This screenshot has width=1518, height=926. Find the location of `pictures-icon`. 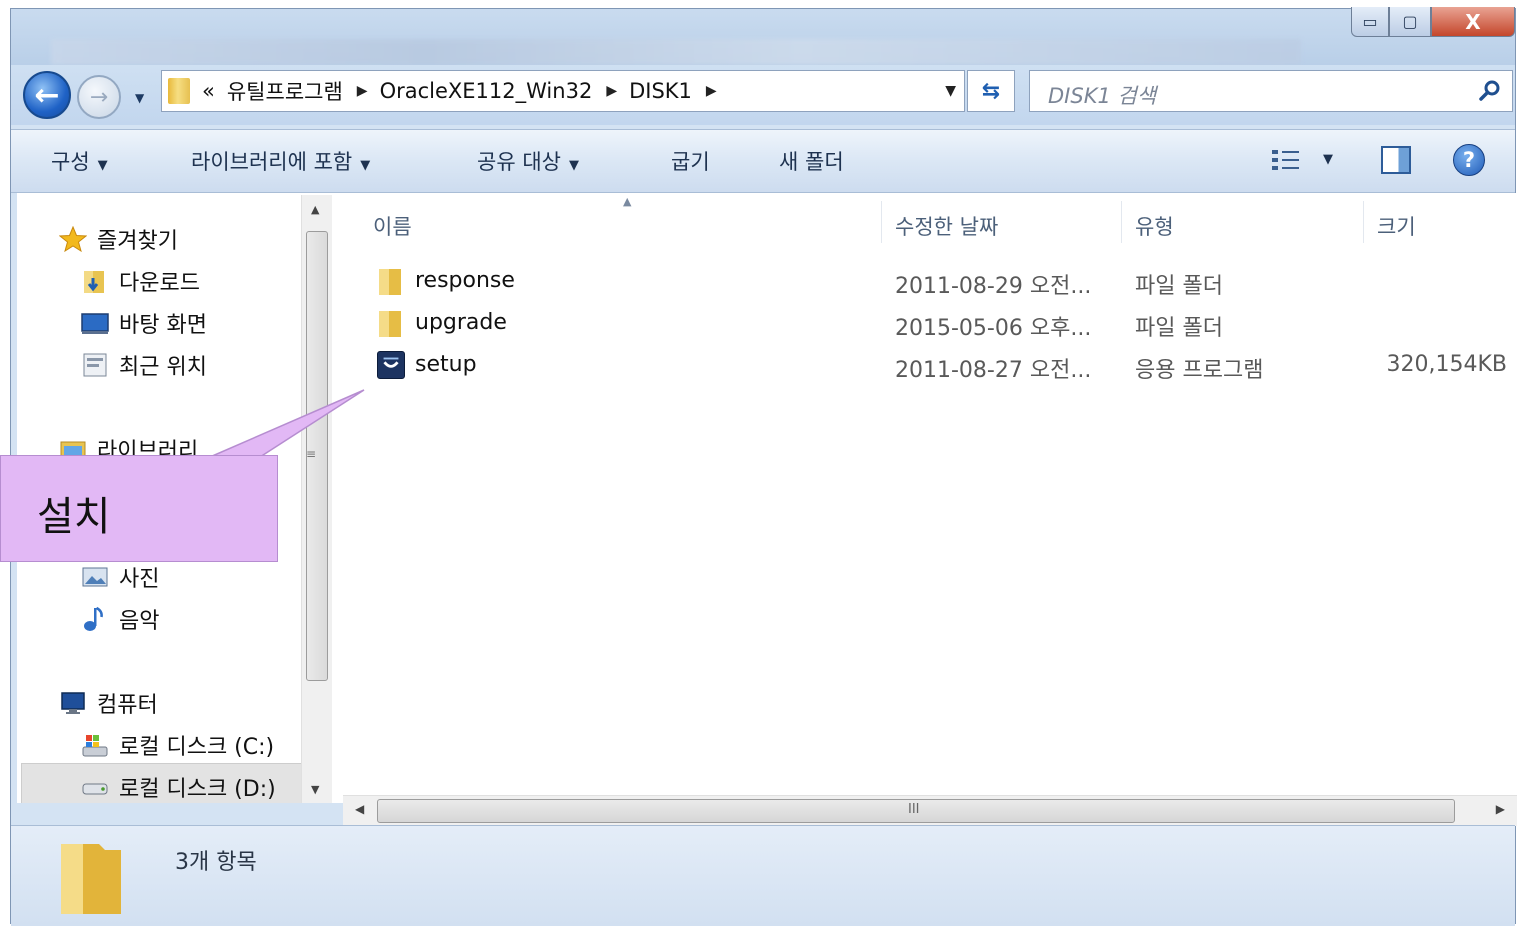

pictures-icon is located at coordinates (95, 577).